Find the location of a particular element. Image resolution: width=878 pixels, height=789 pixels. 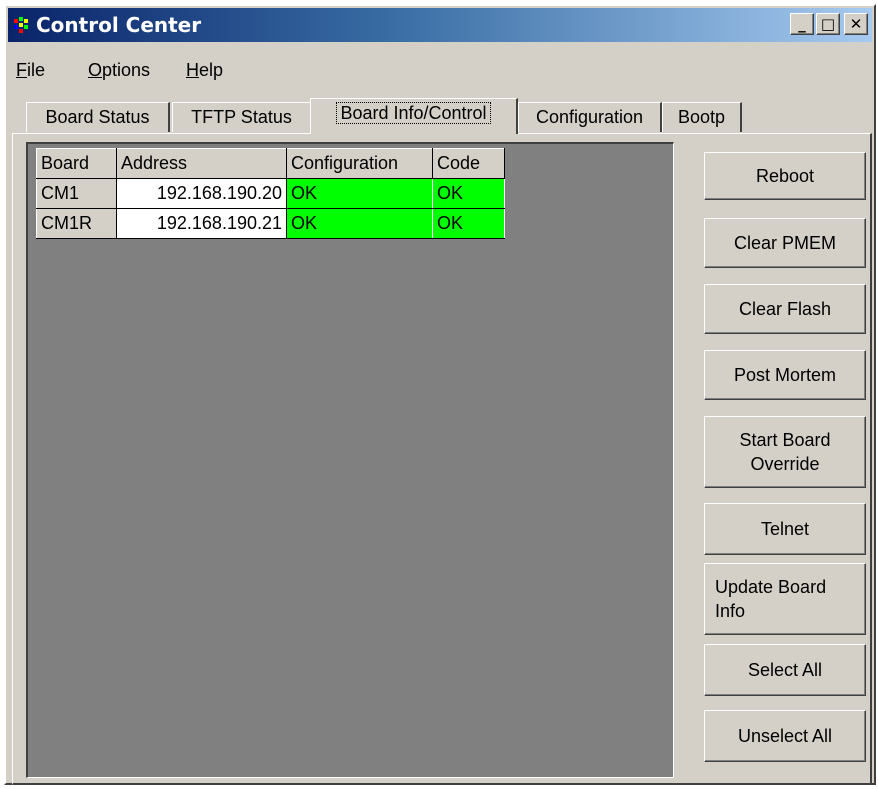

unselect-all-button: Unselect All is located at coordinates (785, 736).